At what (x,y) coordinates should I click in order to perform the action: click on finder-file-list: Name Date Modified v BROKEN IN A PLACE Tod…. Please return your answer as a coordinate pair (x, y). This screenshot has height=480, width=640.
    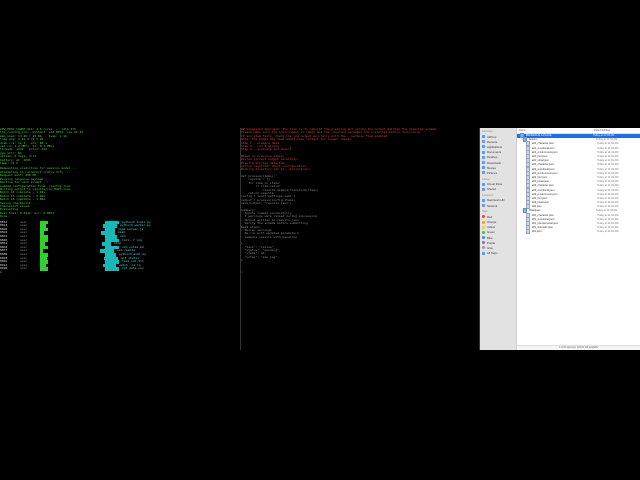
    Looking at the image, I should click on (578, 239).